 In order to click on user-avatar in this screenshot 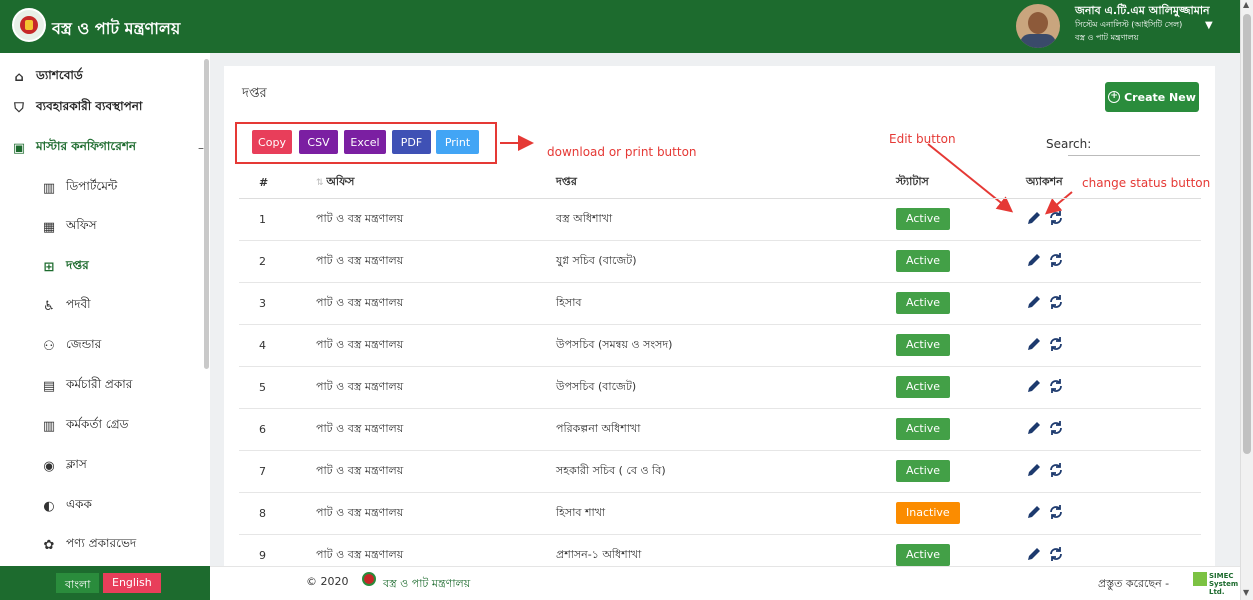, I will do `click(1038, 26)`.